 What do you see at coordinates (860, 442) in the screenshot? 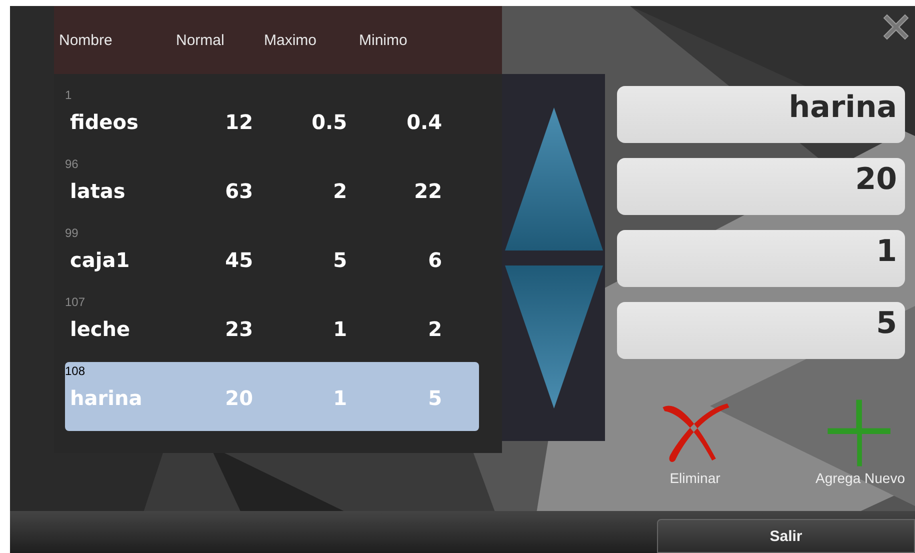
I see `add-button: Agrega Nuevo` at bounding box center [860, 442].